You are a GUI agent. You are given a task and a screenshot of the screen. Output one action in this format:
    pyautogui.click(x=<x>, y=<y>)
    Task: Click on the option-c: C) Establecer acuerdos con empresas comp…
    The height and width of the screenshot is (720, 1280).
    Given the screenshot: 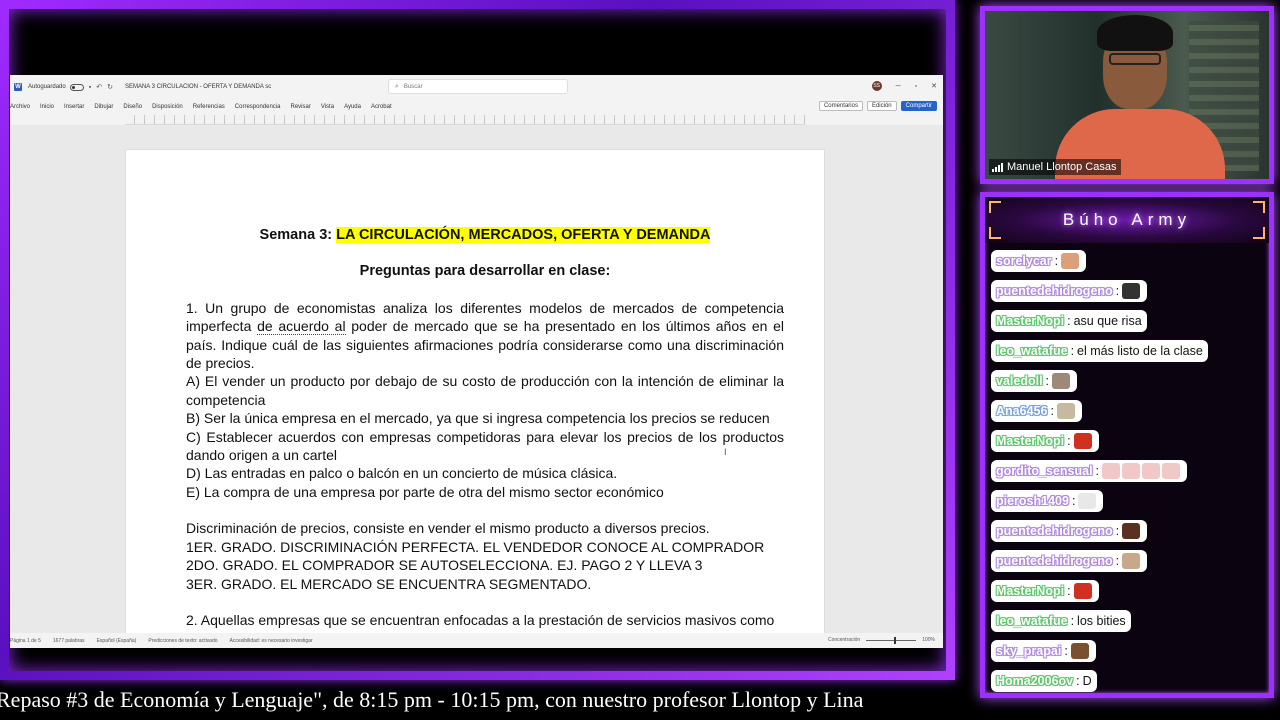 What is the action you would take?
    pyautogui.click(x=485, y=446)
    